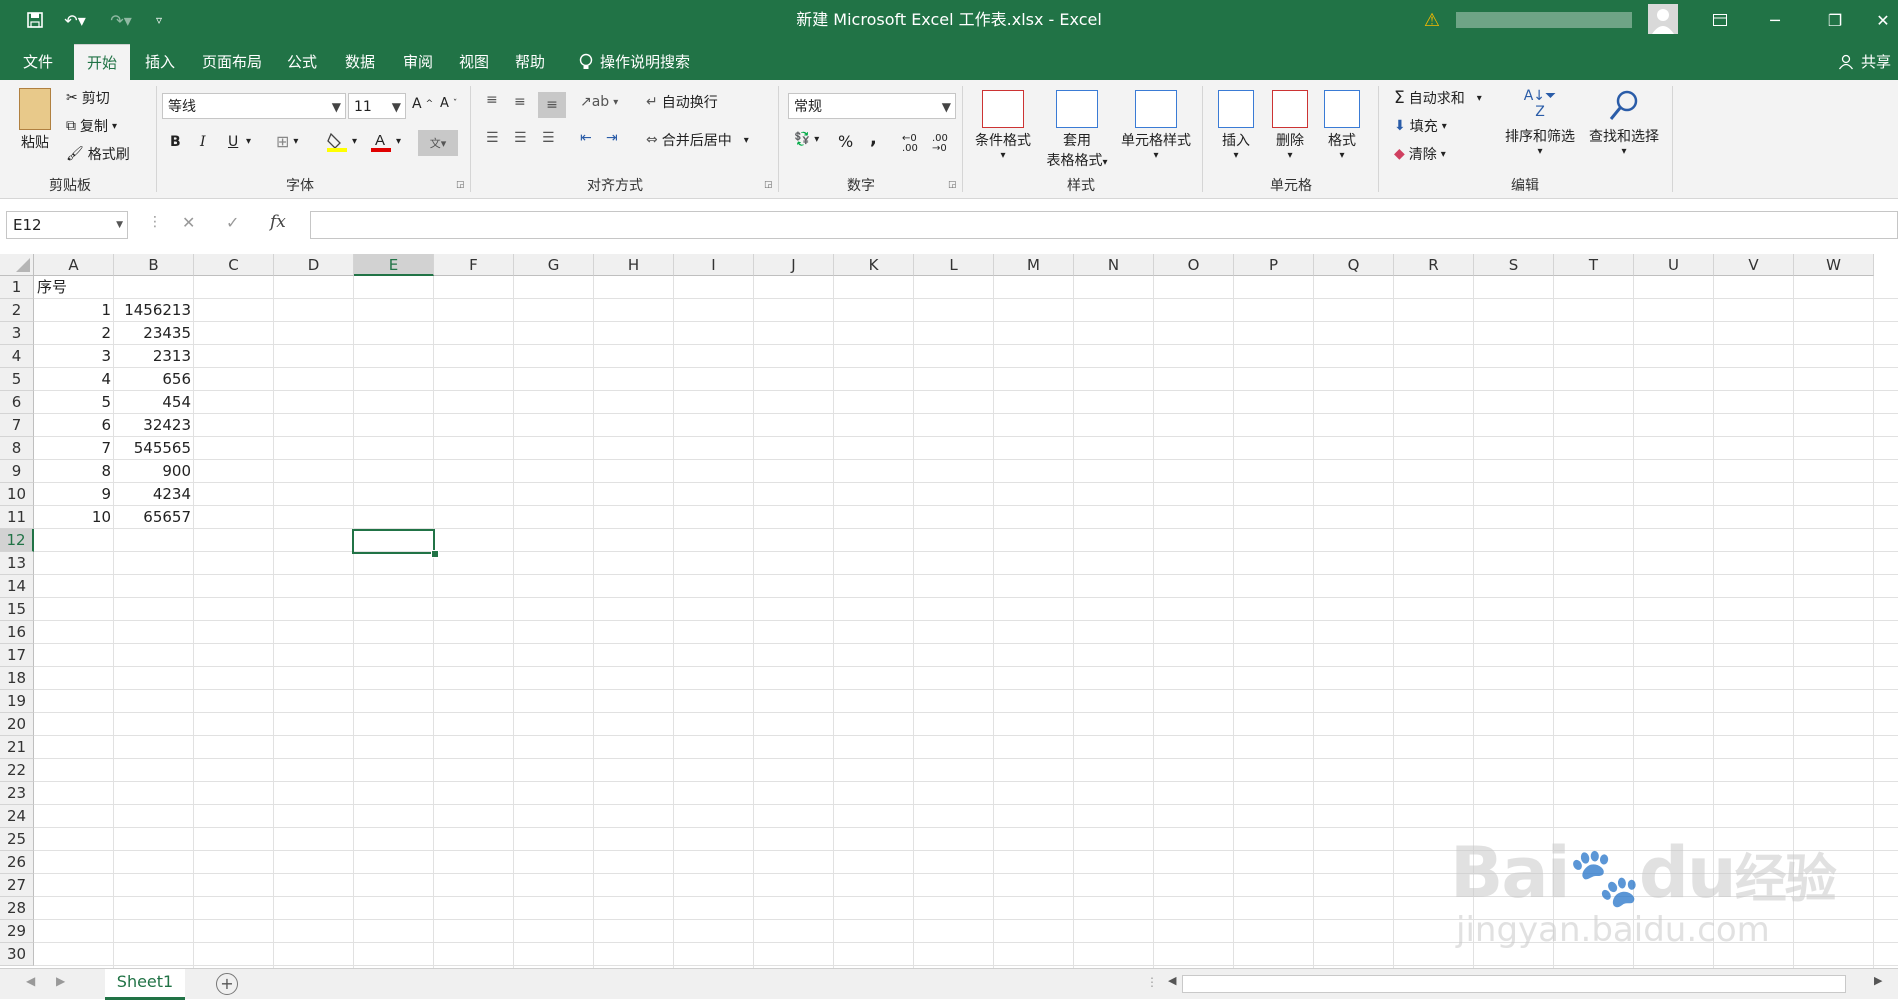 The image size is (1898, 1000). What do you see at coordinates (1420, 126) in the screenshot?
I see `fill-button: ⬇ 填充 ▾` at bounding box center [1420, 126].